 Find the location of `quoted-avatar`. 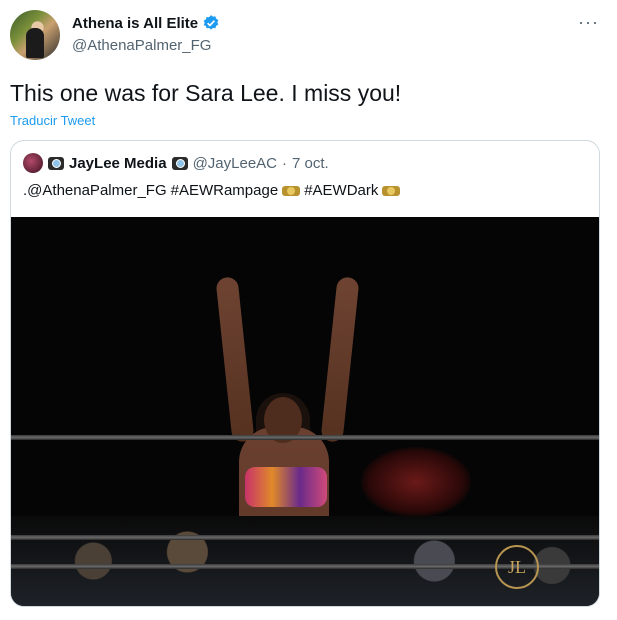

quoted-avatar is located at coordinates (33, 163).